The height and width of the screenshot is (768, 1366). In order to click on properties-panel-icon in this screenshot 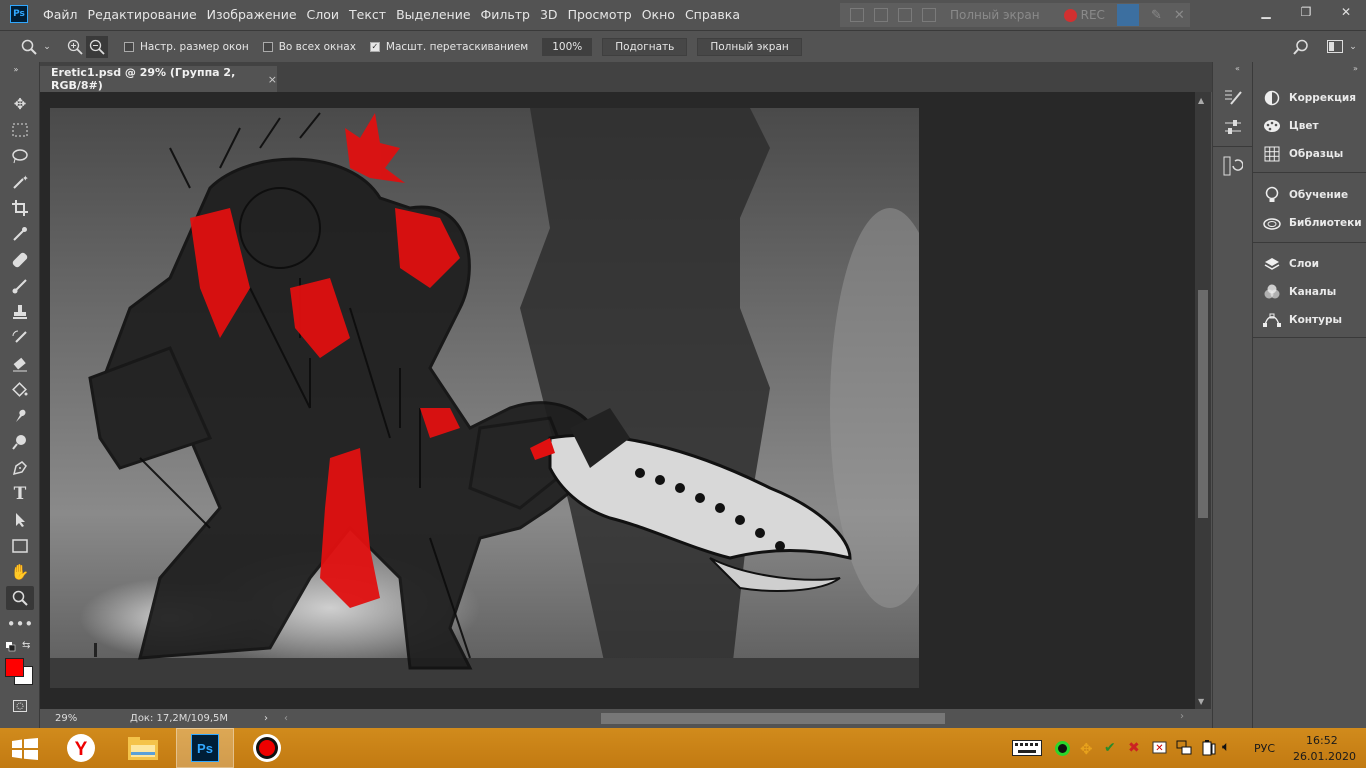, I will do `click(1233, 129)`.